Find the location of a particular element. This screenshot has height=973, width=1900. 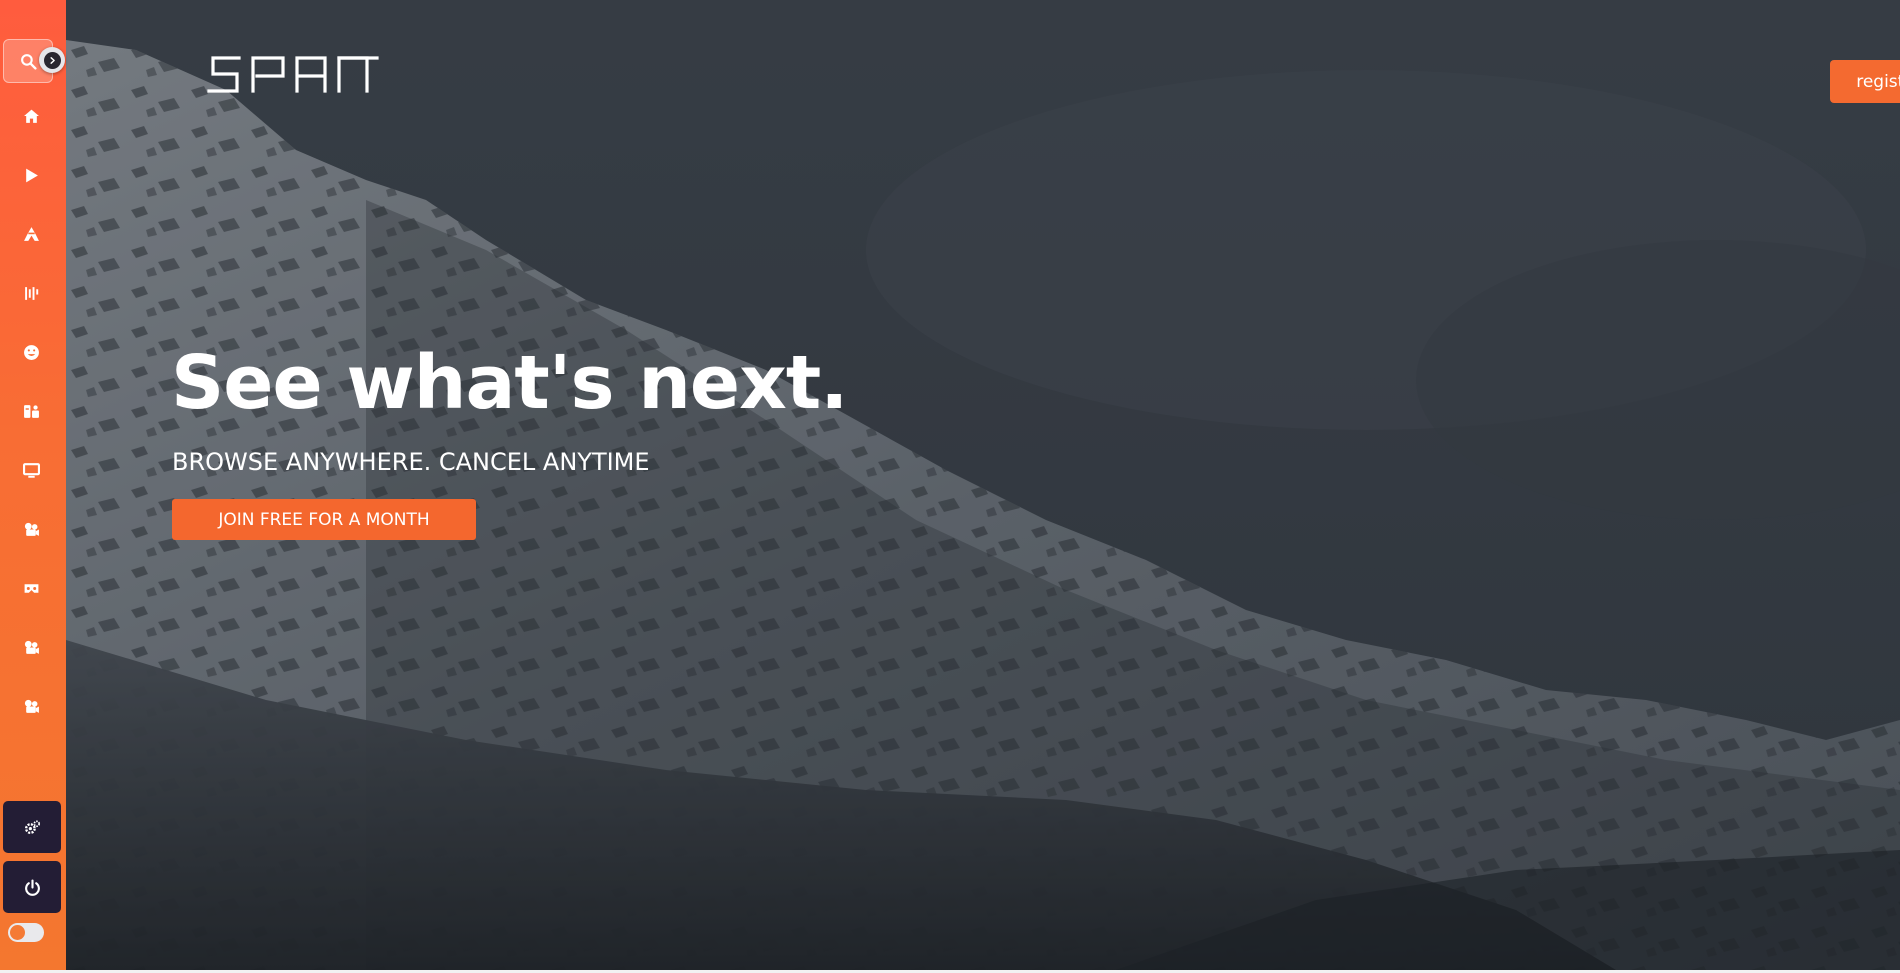

theme-toggle is located at coordinates (26, 932).